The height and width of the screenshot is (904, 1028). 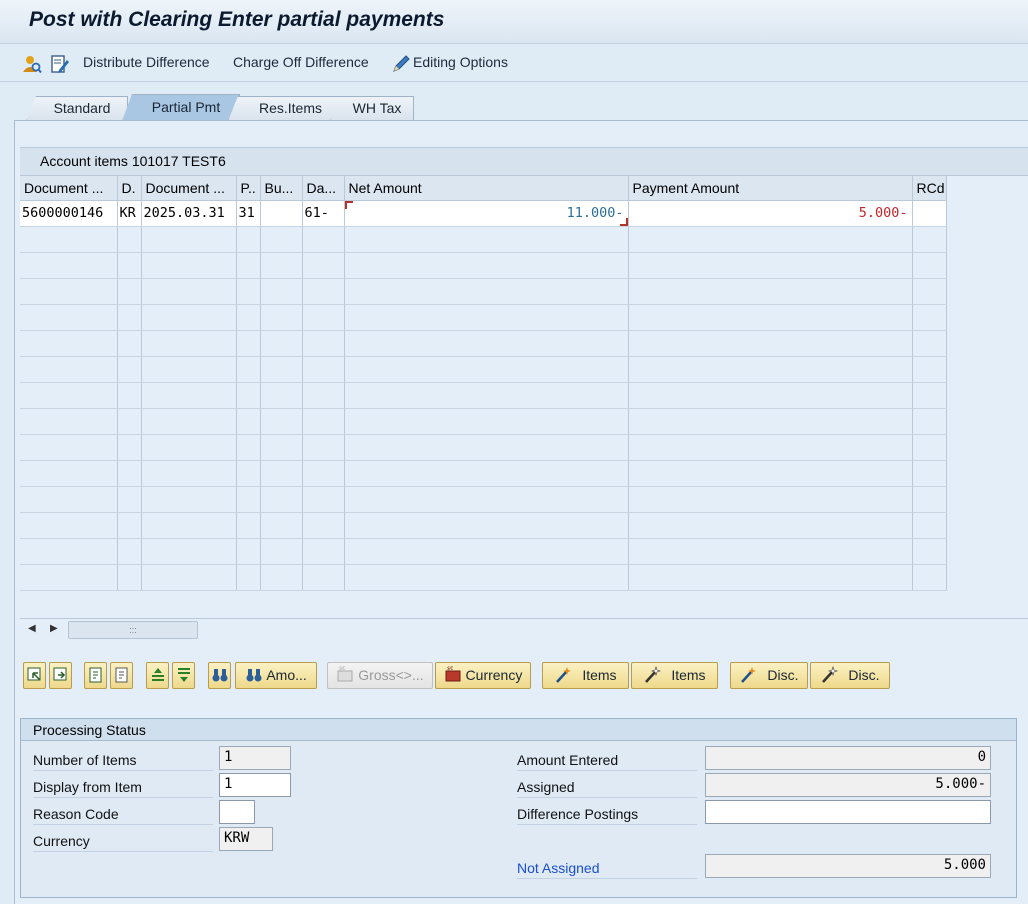 I want to click on currency-label-text: Currency, so click(x=123, y=841).